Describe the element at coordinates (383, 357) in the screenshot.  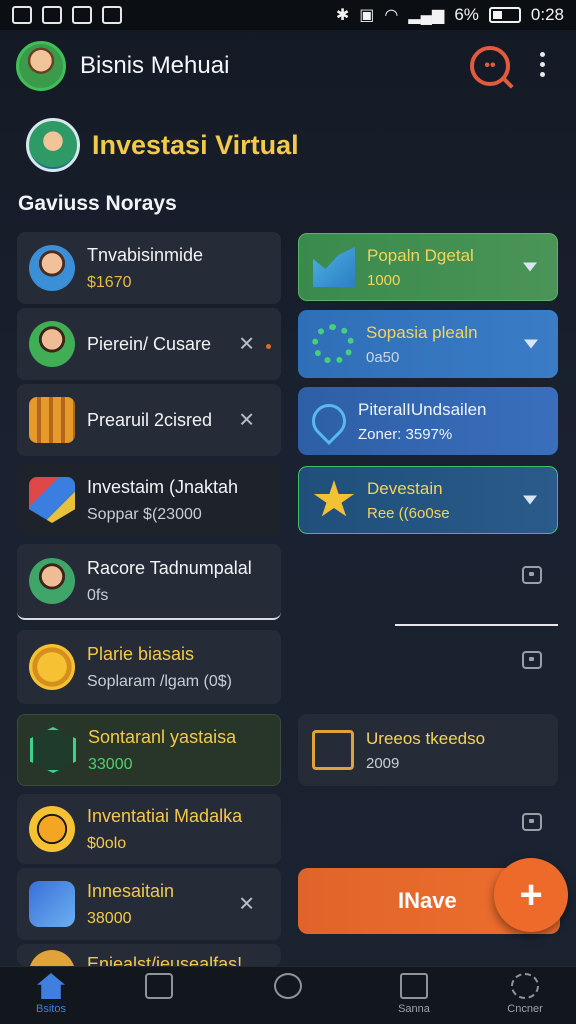
I see `card-value: 0a50` at that location.